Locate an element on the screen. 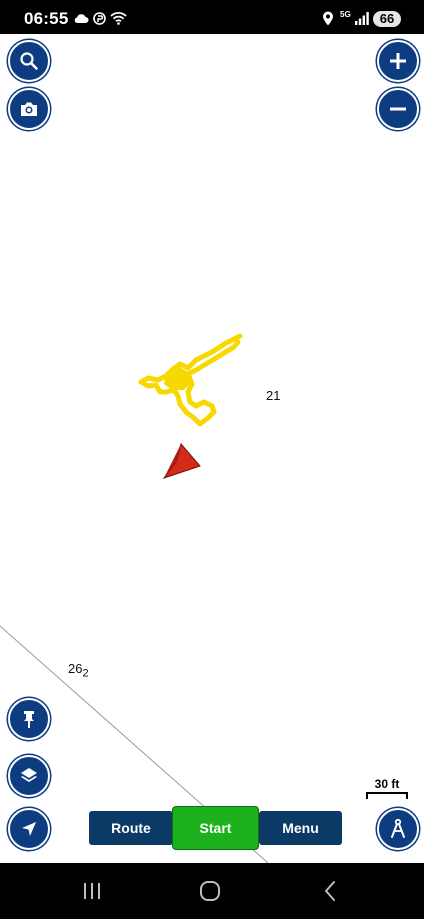 This screenshot has width=424, height=919. bottom-action-bar: Route Menu Start is located at coordinates (215, 828).